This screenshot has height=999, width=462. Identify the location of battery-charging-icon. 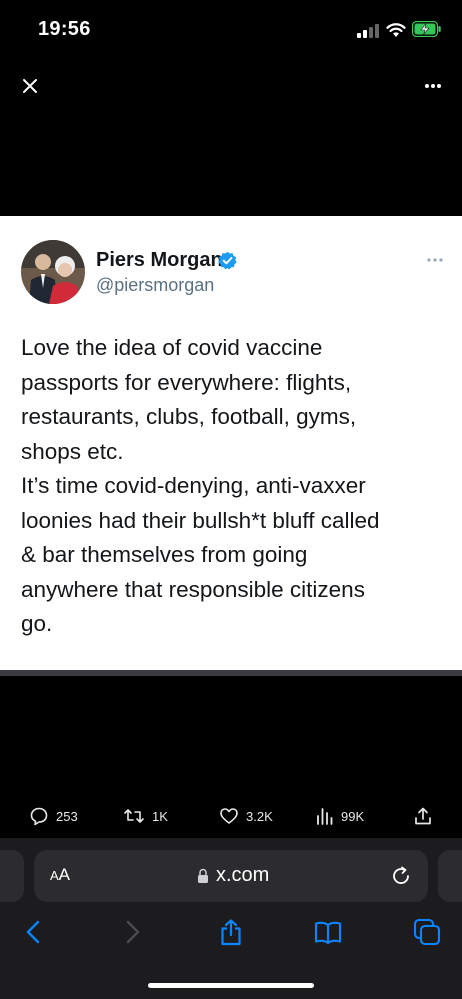
(426, 29).